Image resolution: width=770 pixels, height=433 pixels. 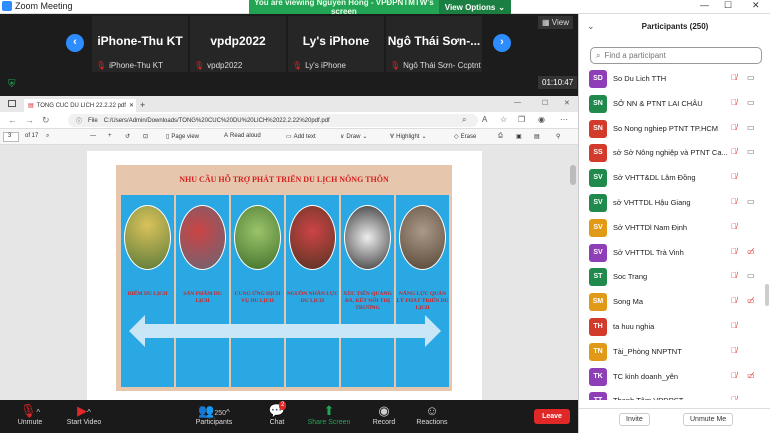 I want to click on draw-button: ∨ Draw ⌄, so click(x=353, y=137).